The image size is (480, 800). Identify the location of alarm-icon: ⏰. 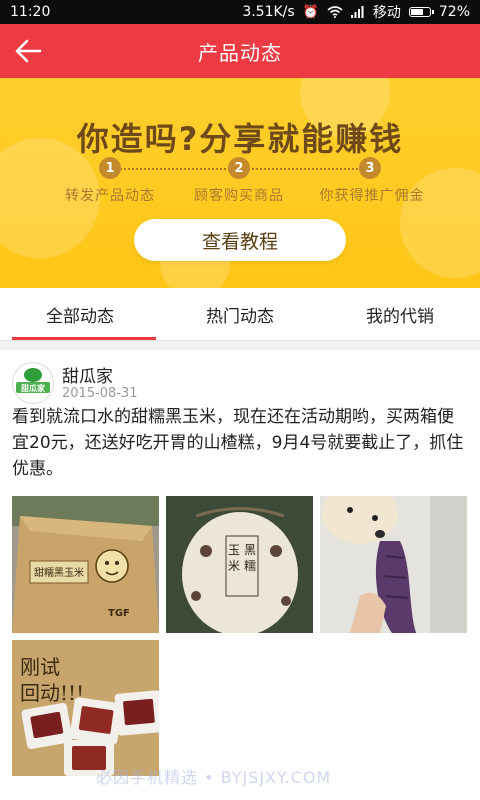
(310, 12).